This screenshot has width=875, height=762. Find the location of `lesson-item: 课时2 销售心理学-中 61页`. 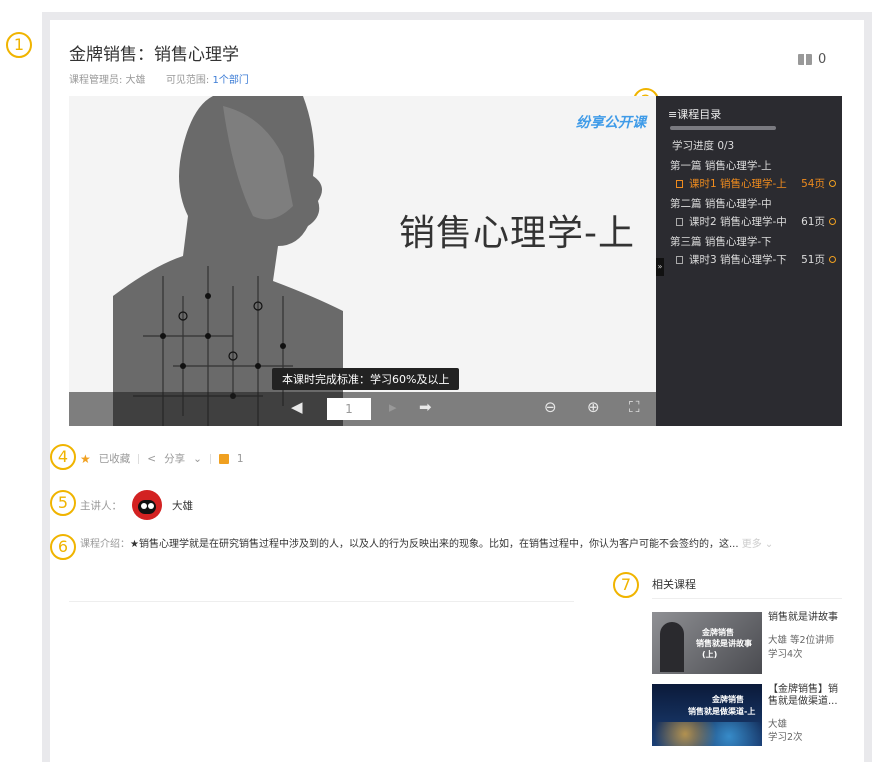

lesson-item: 课时2 销售心理学-中 61页 is located at coordinates (756, 221).